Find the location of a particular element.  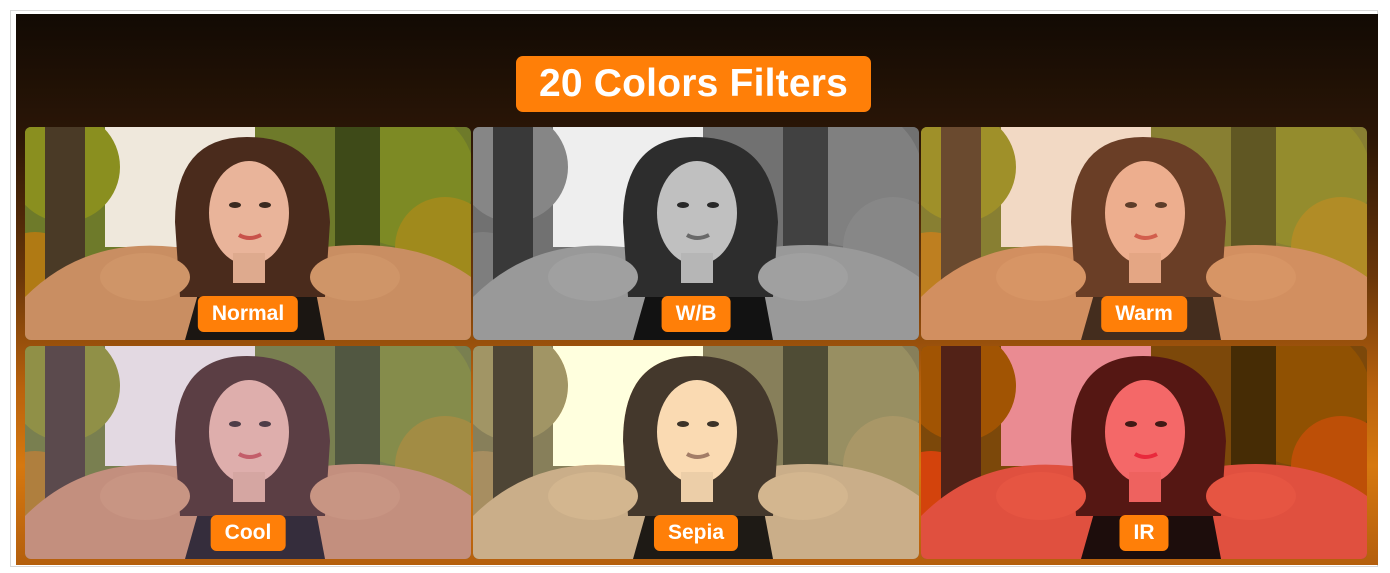

filter-tile-normal: Normal is located at coordinates (248, 233).